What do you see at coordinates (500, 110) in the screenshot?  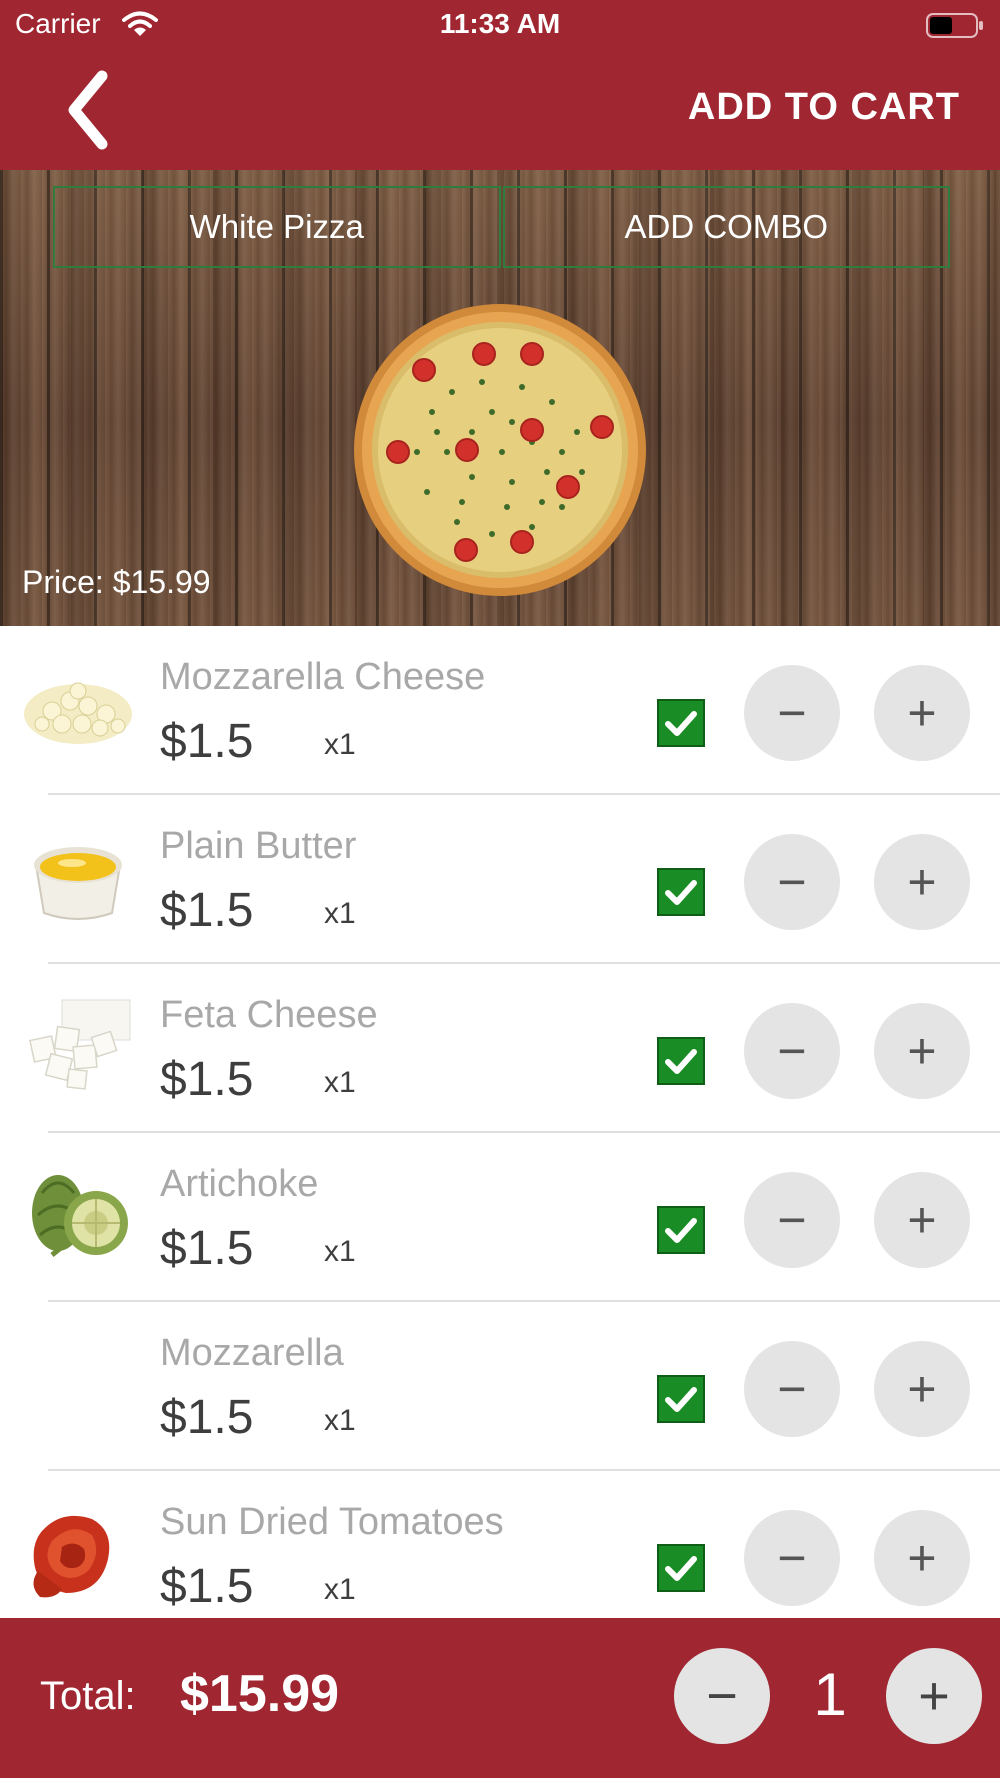 I see `nav-bar: ADD TO CART` at bounding box center [500, 110].